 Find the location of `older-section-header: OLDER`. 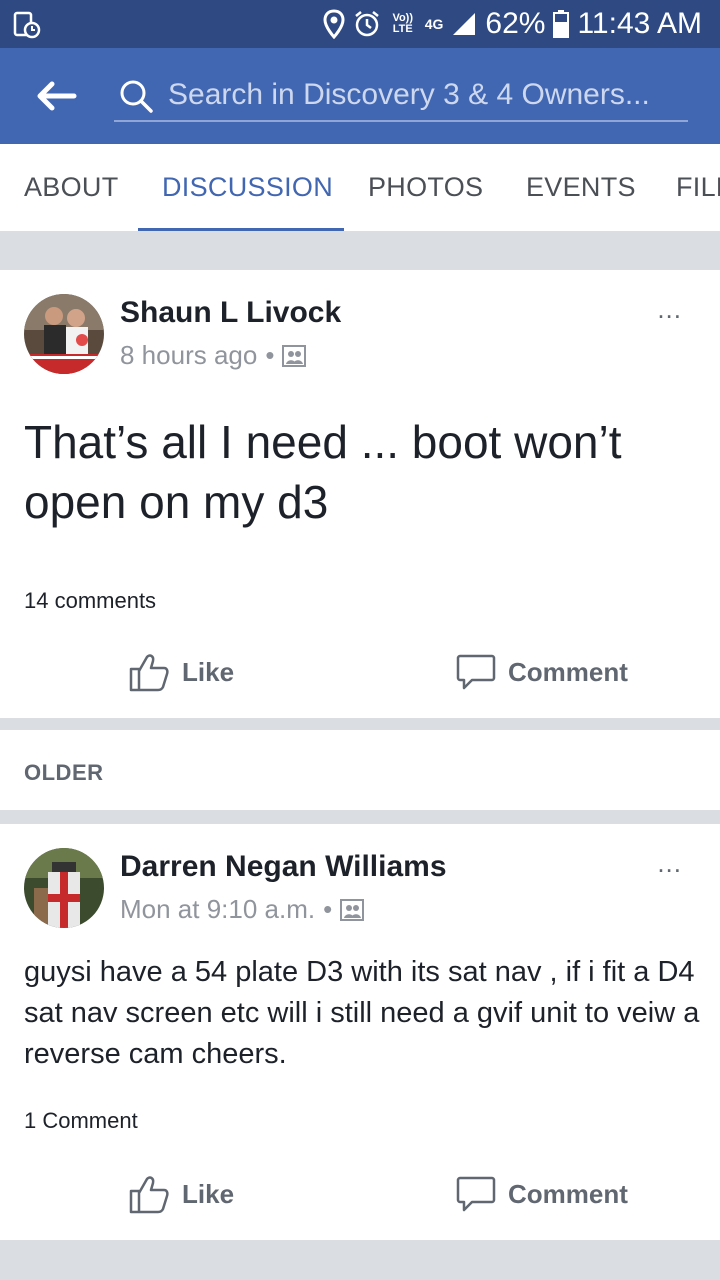

older-section-header: OLDER is located at coordinates (360, 770).